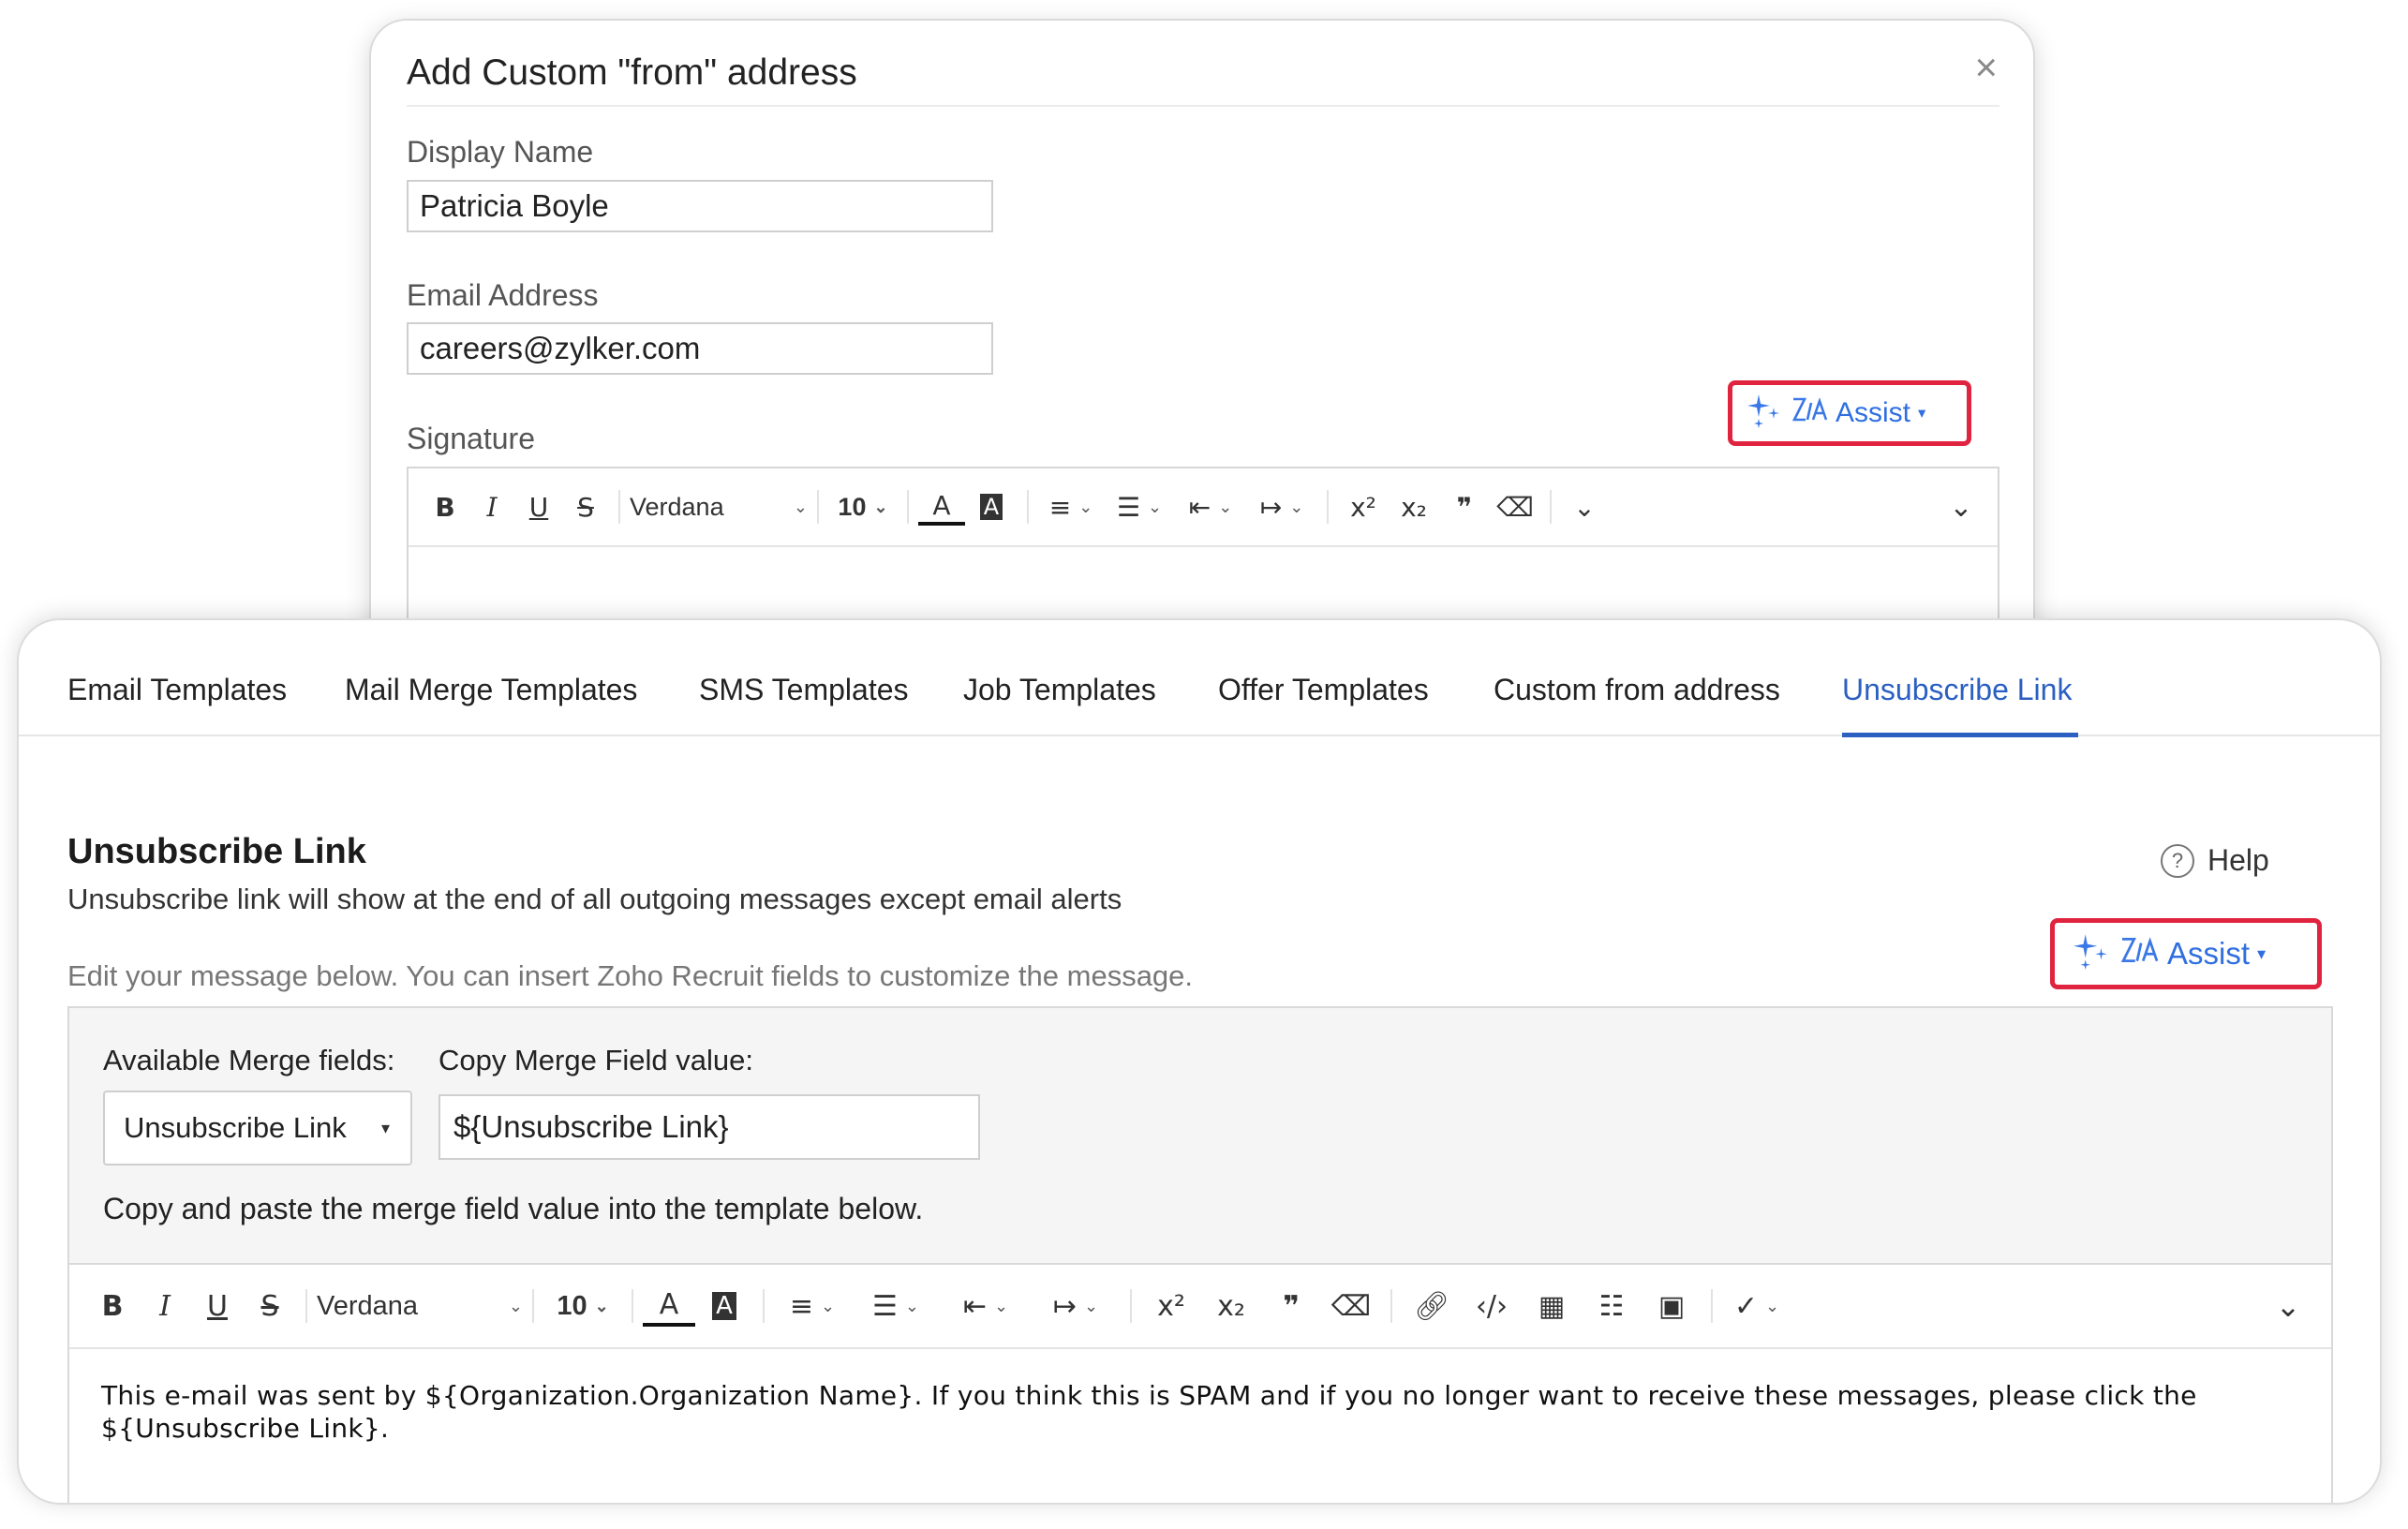 This screenshot has height=1529, width=2408. I want to click on dialog-title: Add Custom "from" address, so click(632, 72).